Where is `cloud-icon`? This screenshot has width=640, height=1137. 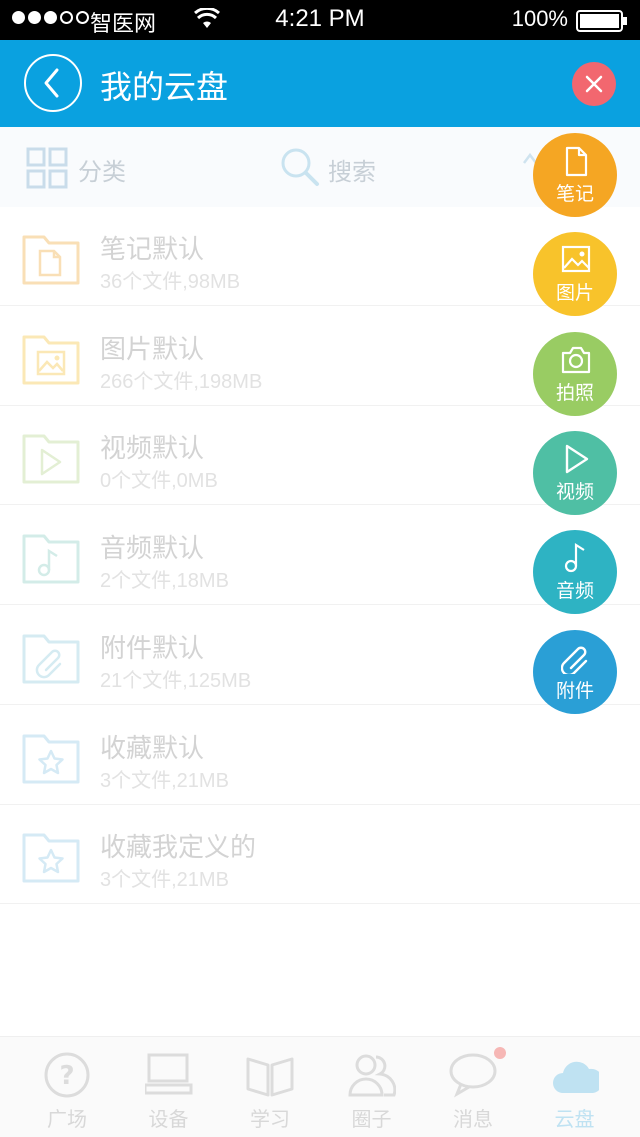
cloud-icon is located at coordinates (575, 1077).